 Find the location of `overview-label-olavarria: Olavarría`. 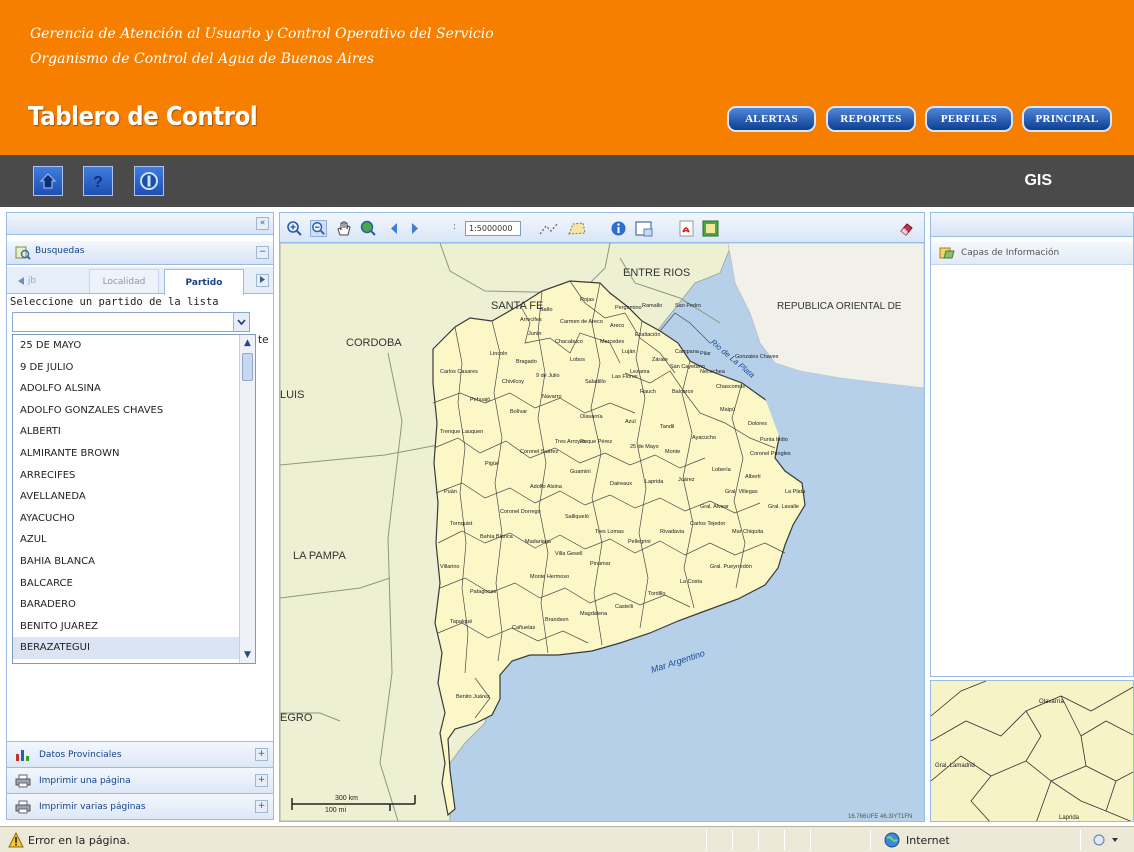

overview-label-olavarria: Olavarría is located at coordinates (1051, 702).